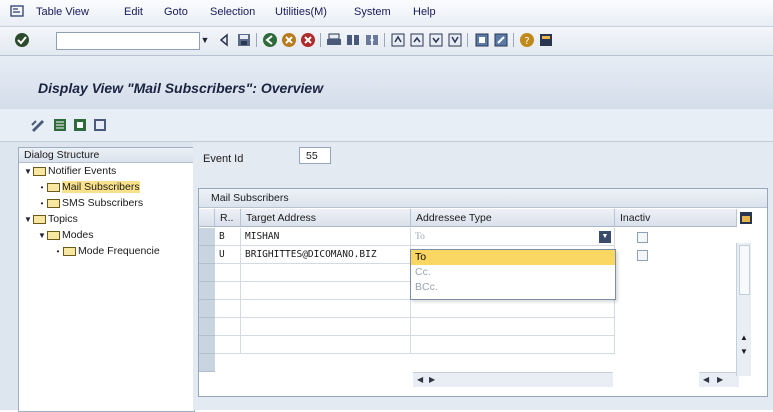 The height and width of the screenshot is (412, 773). I want to click on vertical-scrollbar: ▲ ▼, so click(743, 309).